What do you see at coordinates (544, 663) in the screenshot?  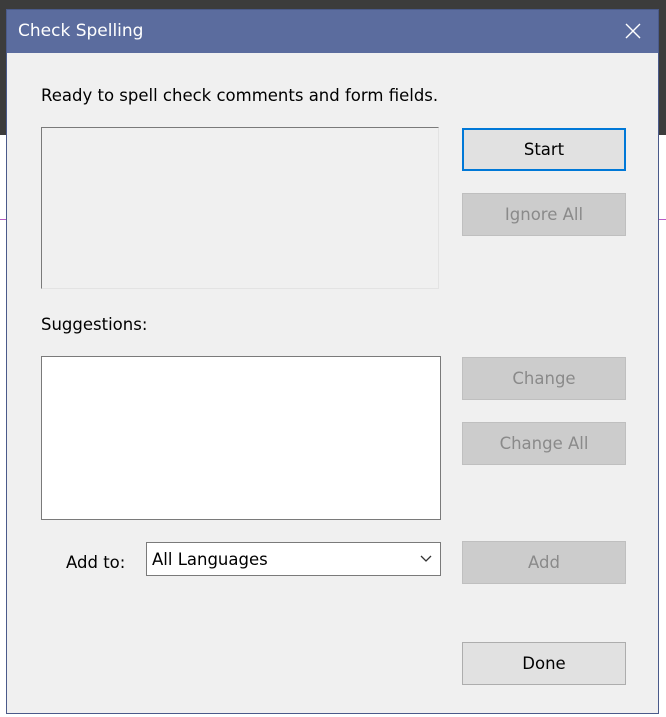 I see `done-button: Done` at bounding box center [544, 663].